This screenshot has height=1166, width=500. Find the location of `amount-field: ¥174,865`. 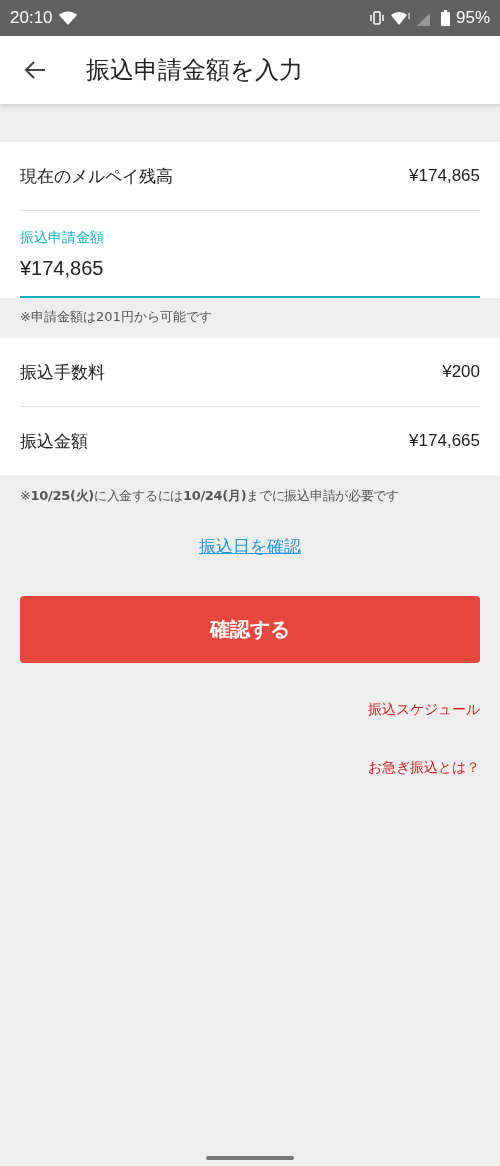

amount-field: ¥174,865 is located at coordinates (250, 277).